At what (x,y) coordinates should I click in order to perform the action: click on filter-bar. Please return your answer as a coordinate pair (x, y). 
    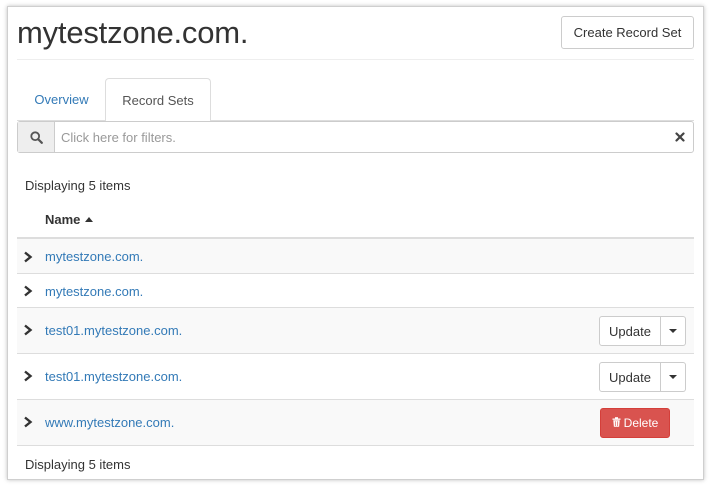
    Looking at the image, I should click on (355, 137).